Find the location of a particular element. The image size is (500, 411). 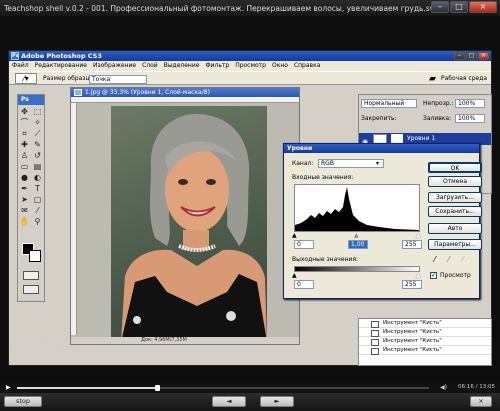

brush-tool-icon: ✎ is located at coordinates (37, 144).